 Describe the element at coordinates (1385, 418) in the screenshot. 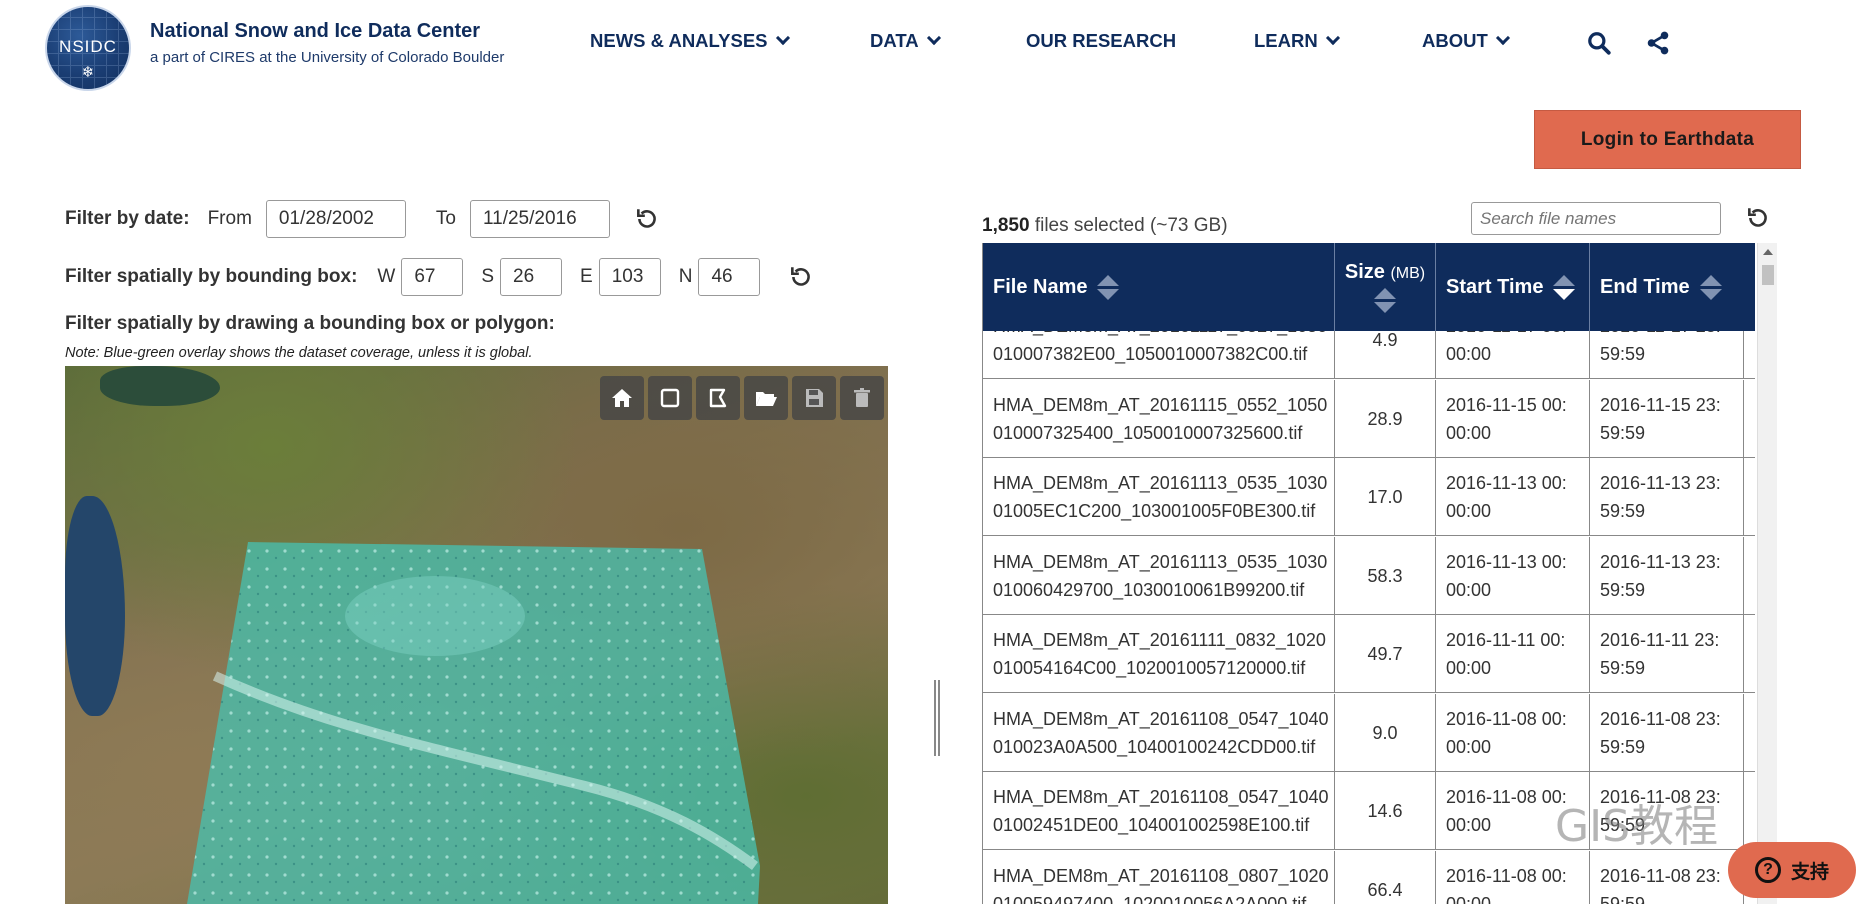

I see `cell-size: 28.9` at that location.